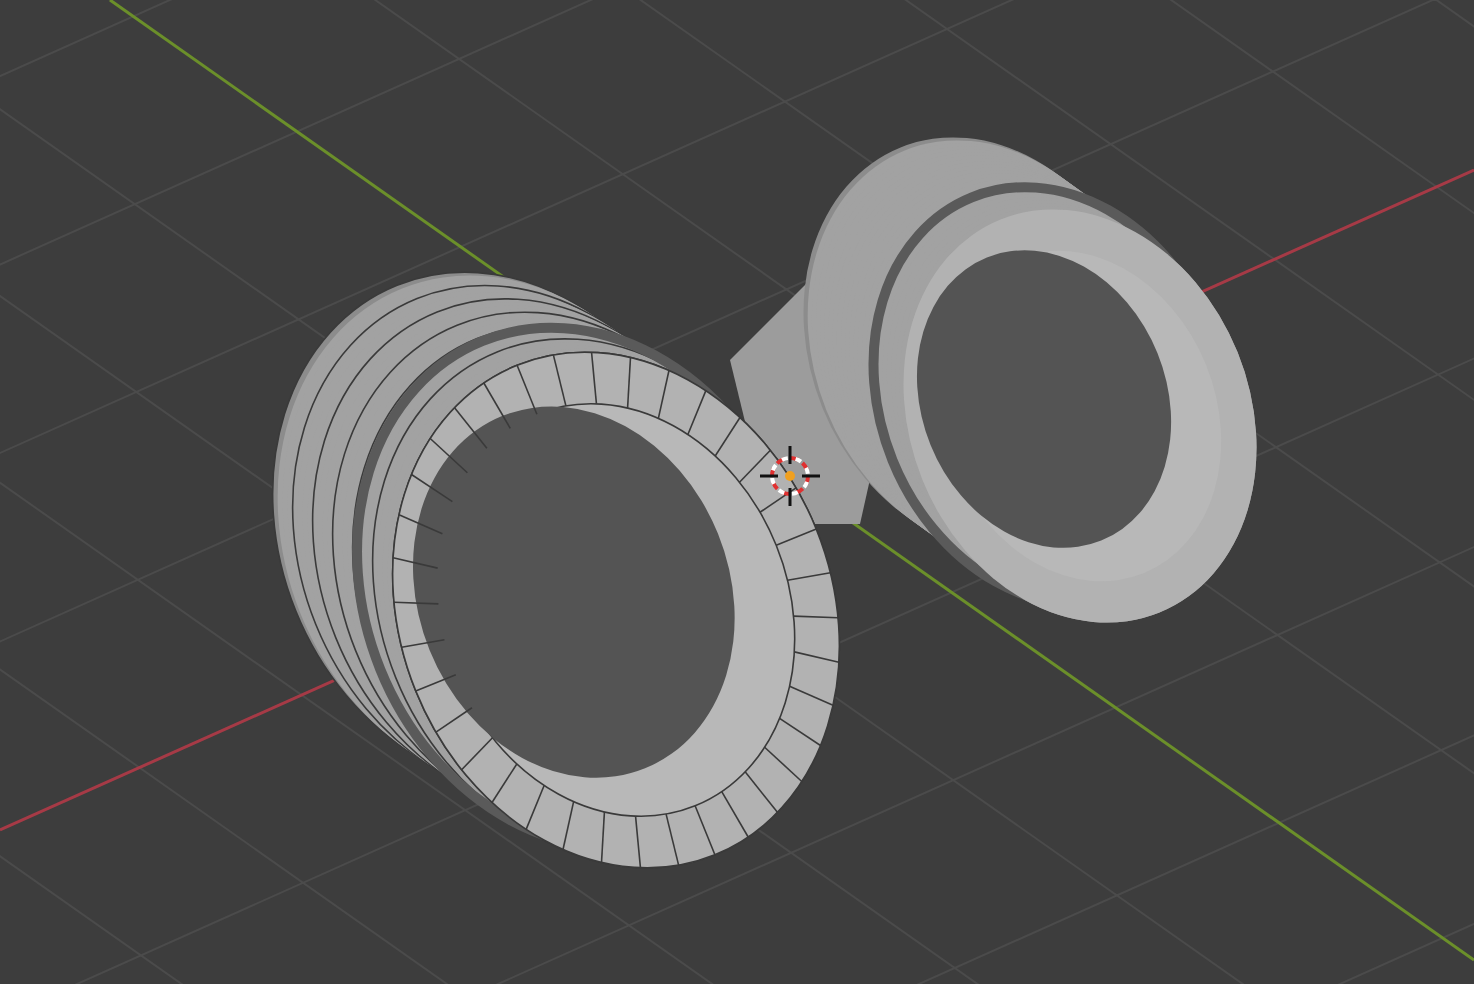  What do you see at coordinates (790, 476) in the screenshot?
I see `3d-cursor-icon` at bounding box center [790, 476].